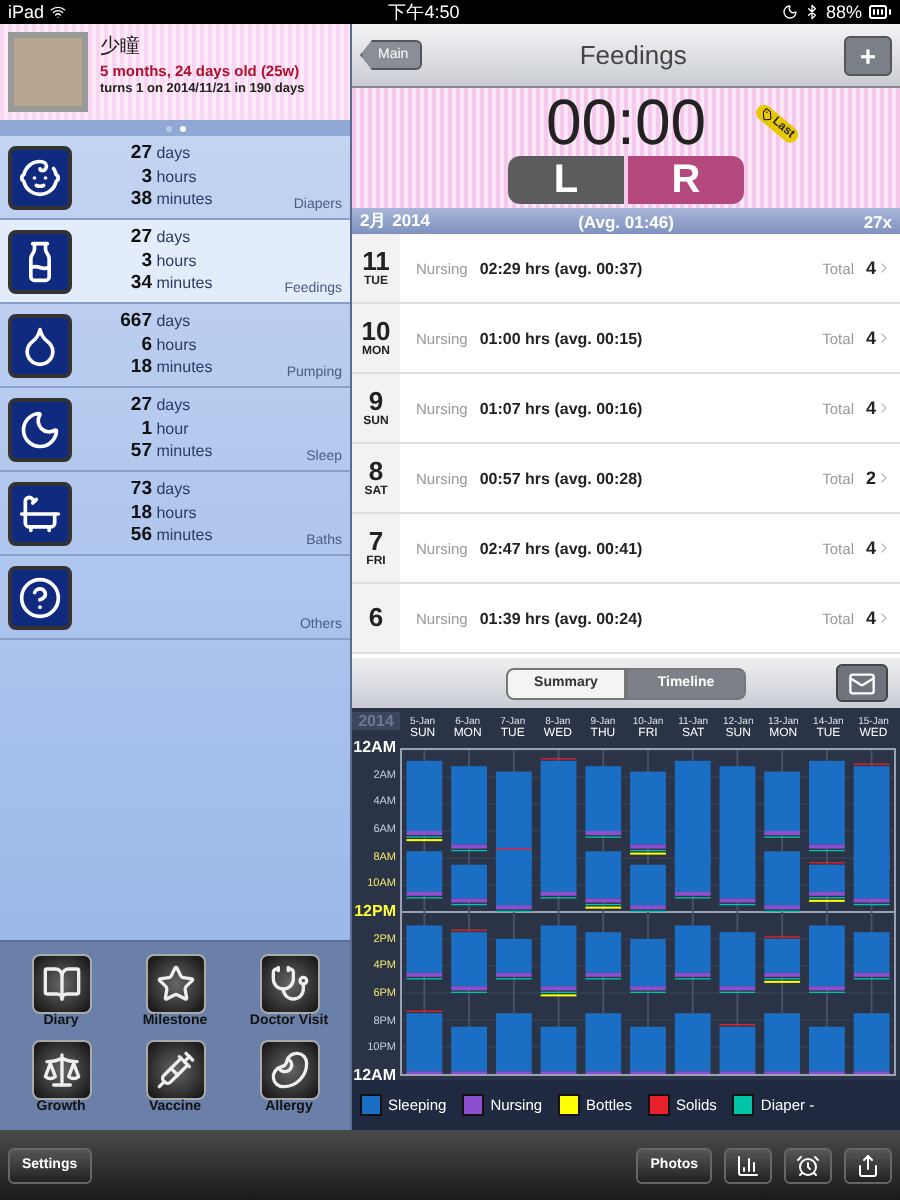  What do you see at coordinates (376, 402) in the screenshot?
I see `day-number: 9` at bounding box center [376, 402].